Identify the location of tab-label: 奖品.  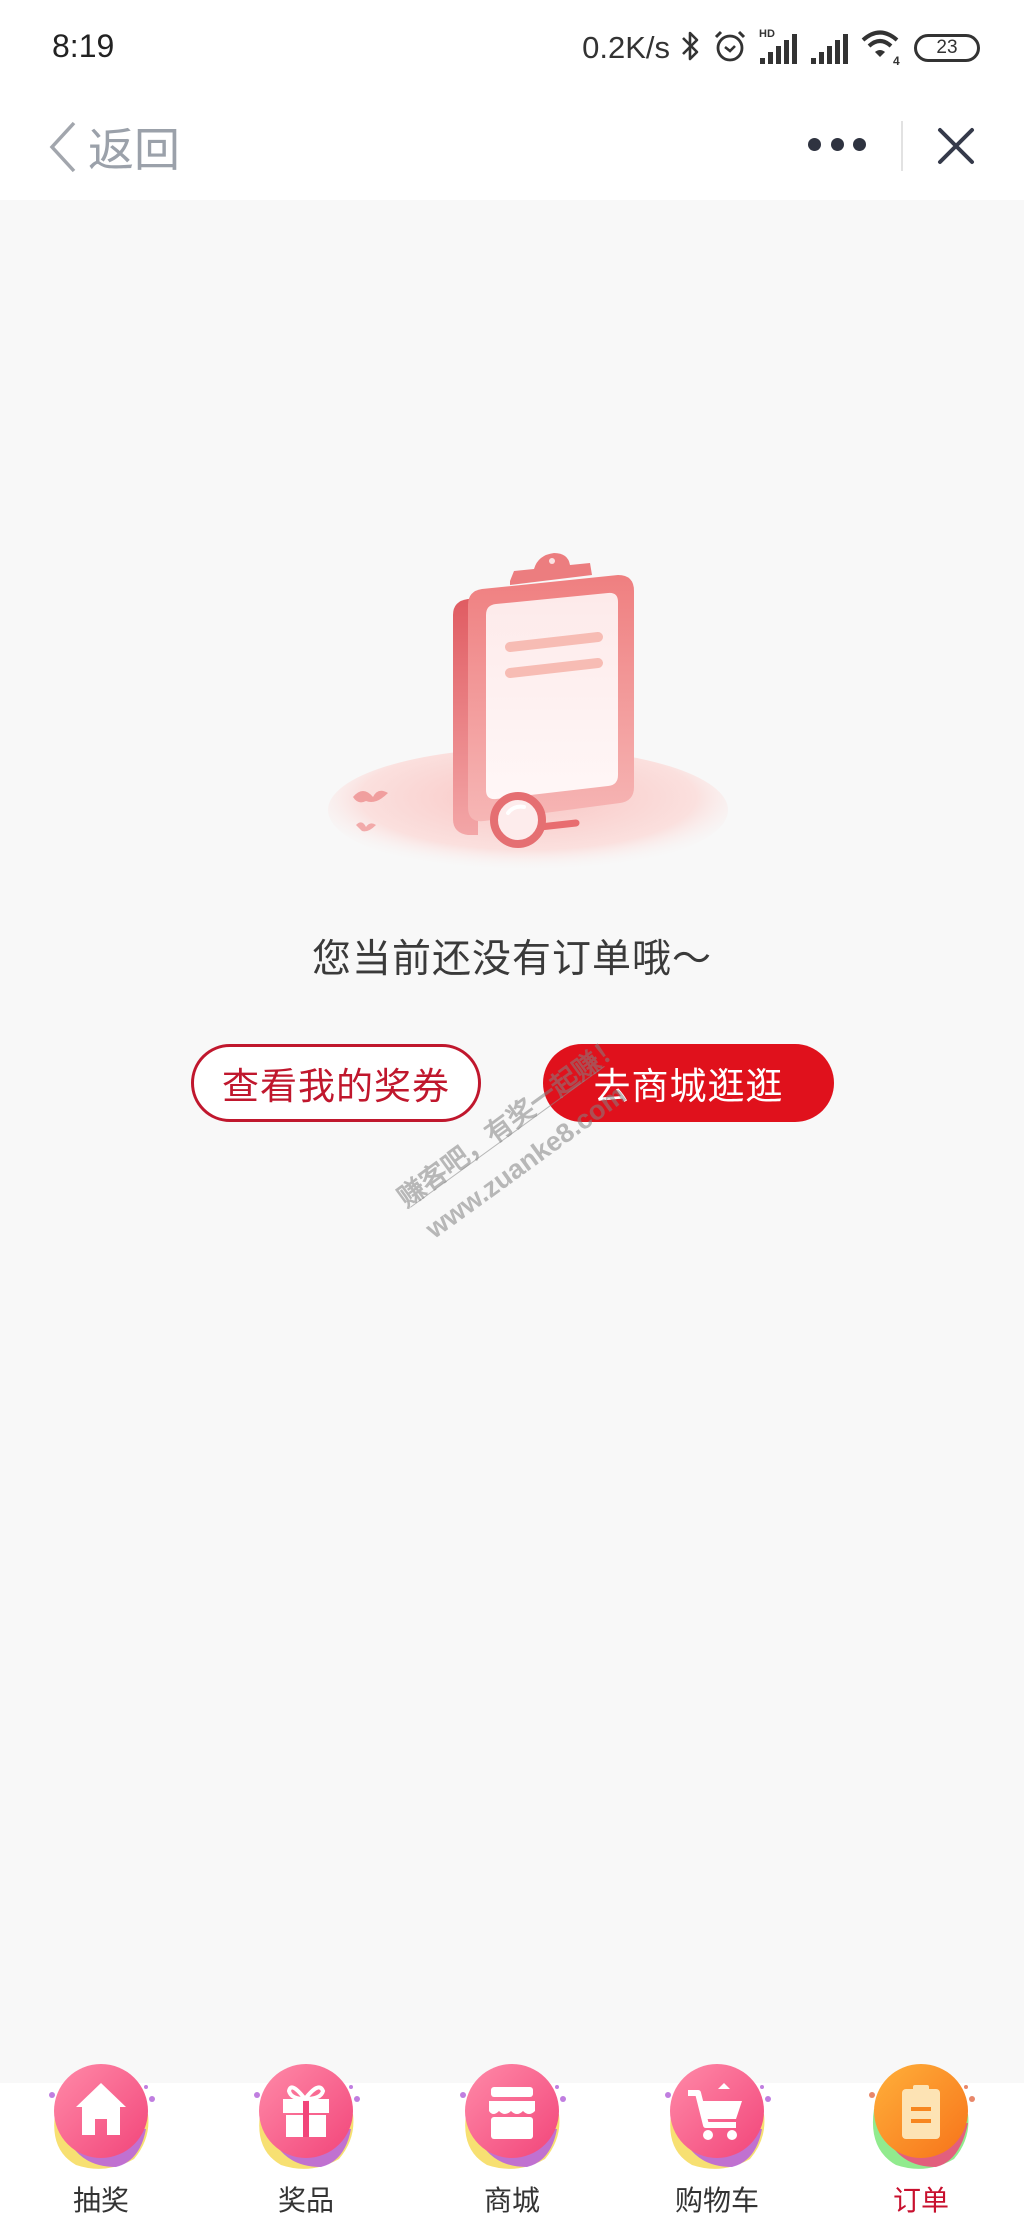
(305, 2200).